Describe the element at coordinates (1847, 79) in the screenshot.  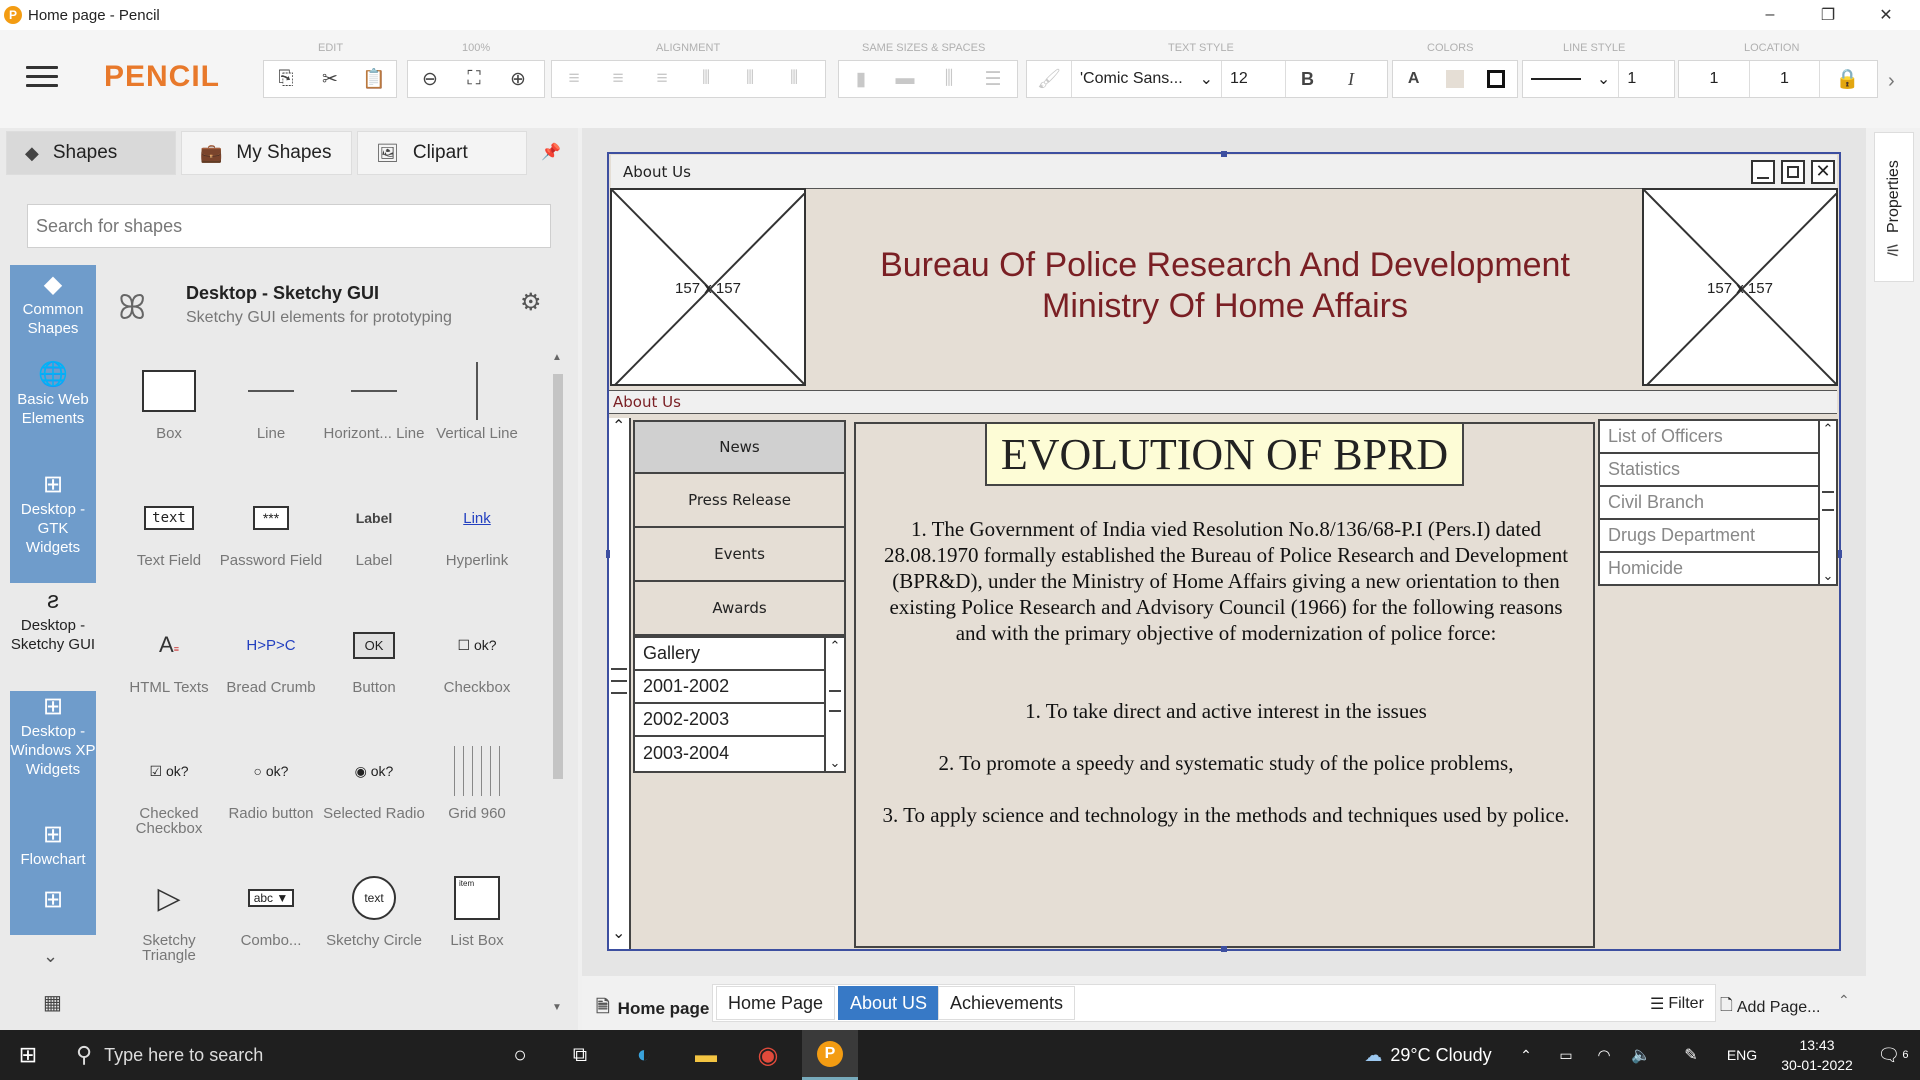
I see `lock-icon: 🔒` at that location.